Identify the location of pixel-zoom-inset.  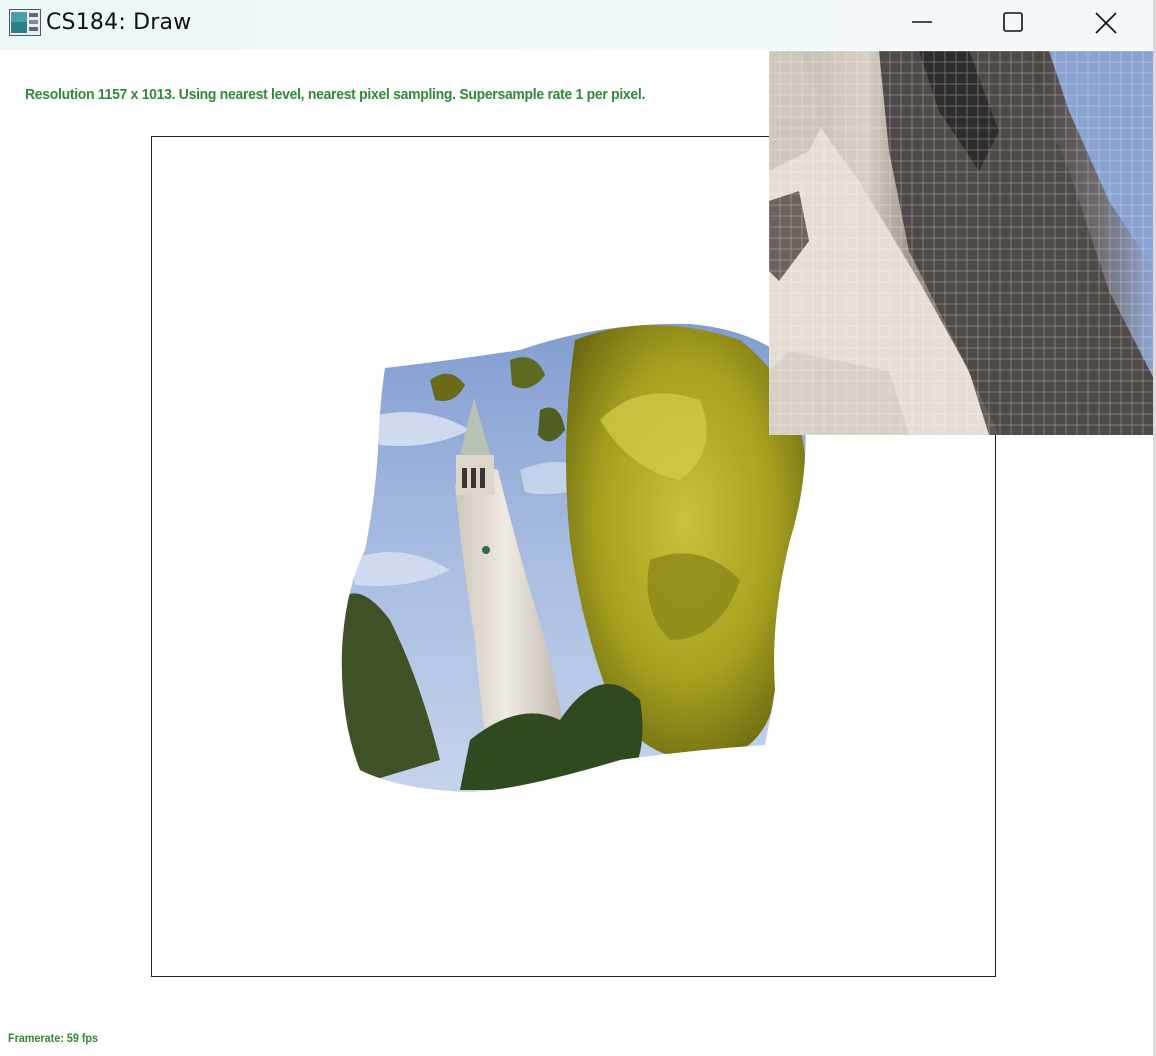
(962, 243).